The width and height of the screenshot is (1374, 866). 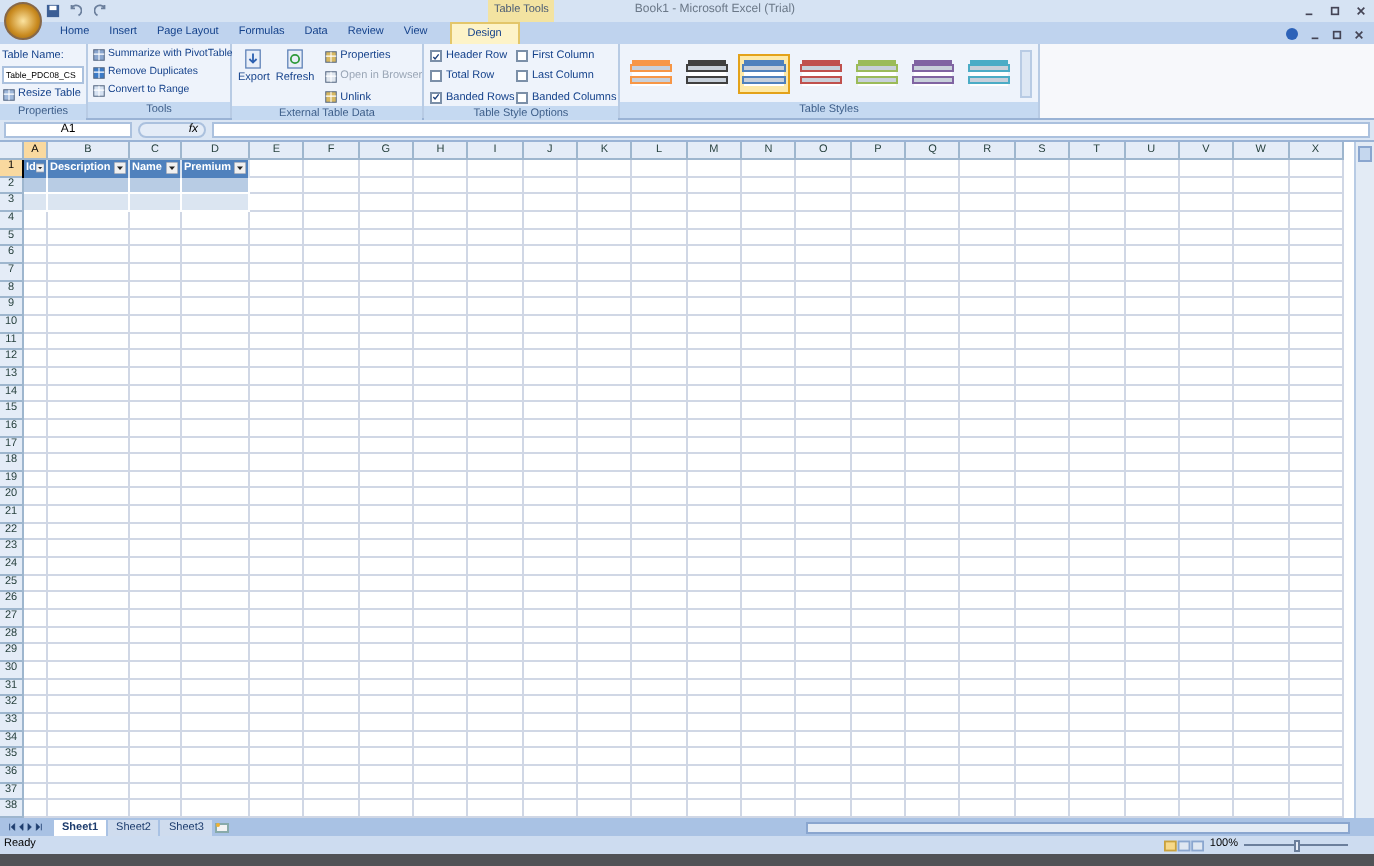 I want to click on page-view-icons, so click(x=1183, y=845).